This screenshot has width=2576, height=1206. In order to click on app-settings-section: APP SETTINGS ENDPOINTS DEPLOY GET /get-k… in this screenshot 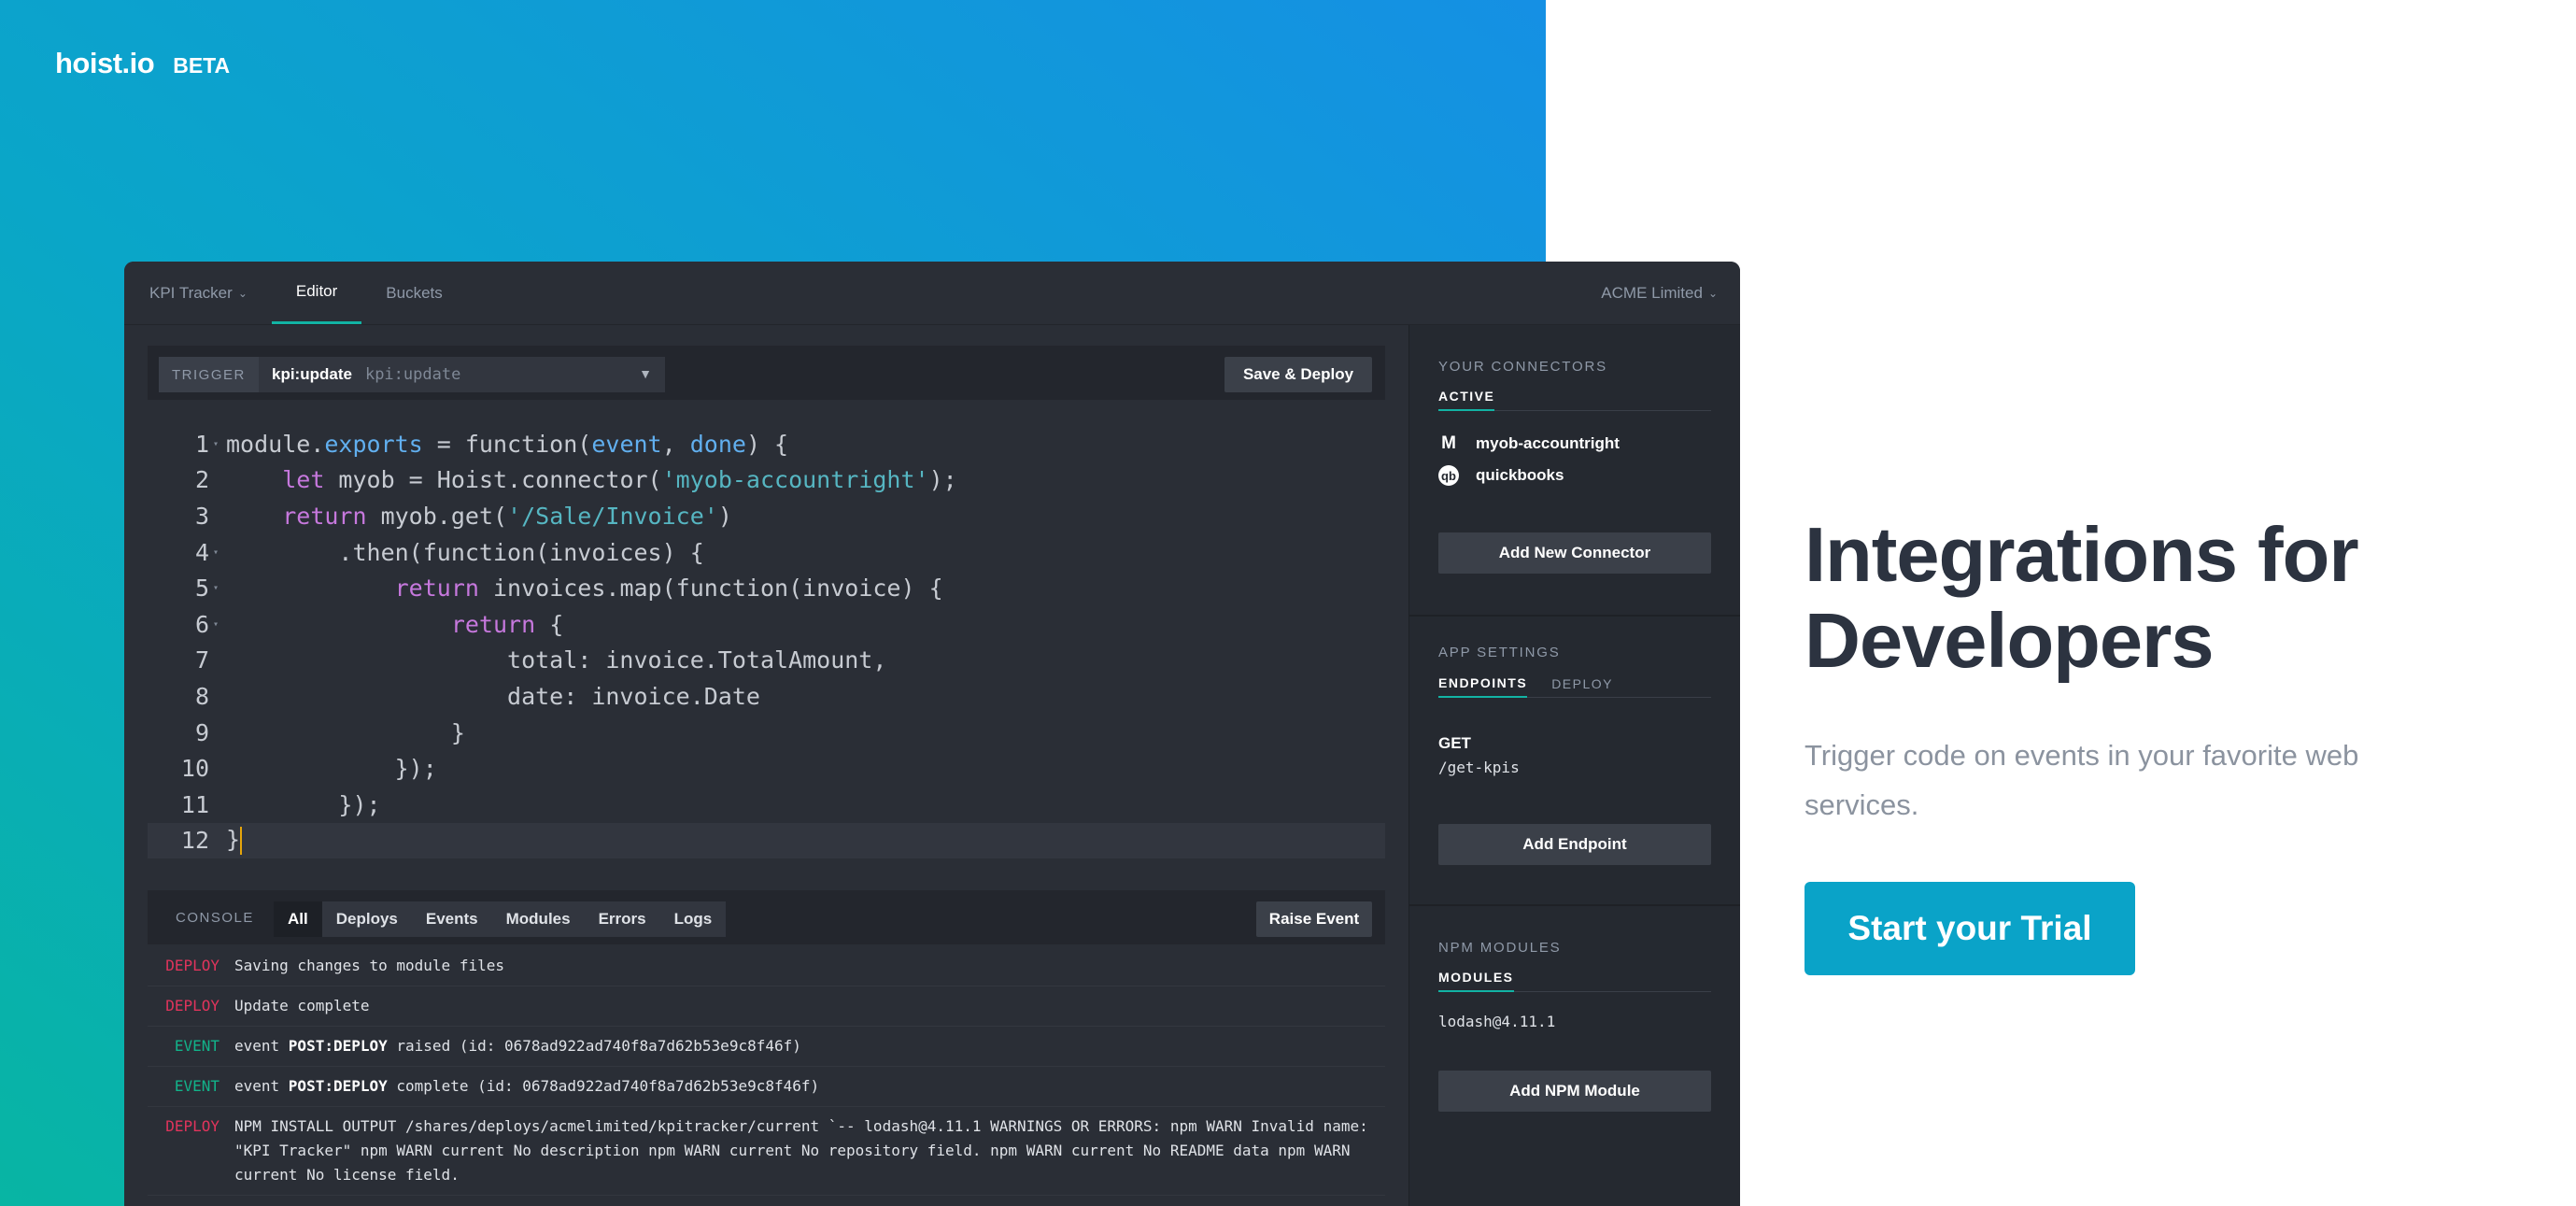, I will do `click(1574, 759)`.